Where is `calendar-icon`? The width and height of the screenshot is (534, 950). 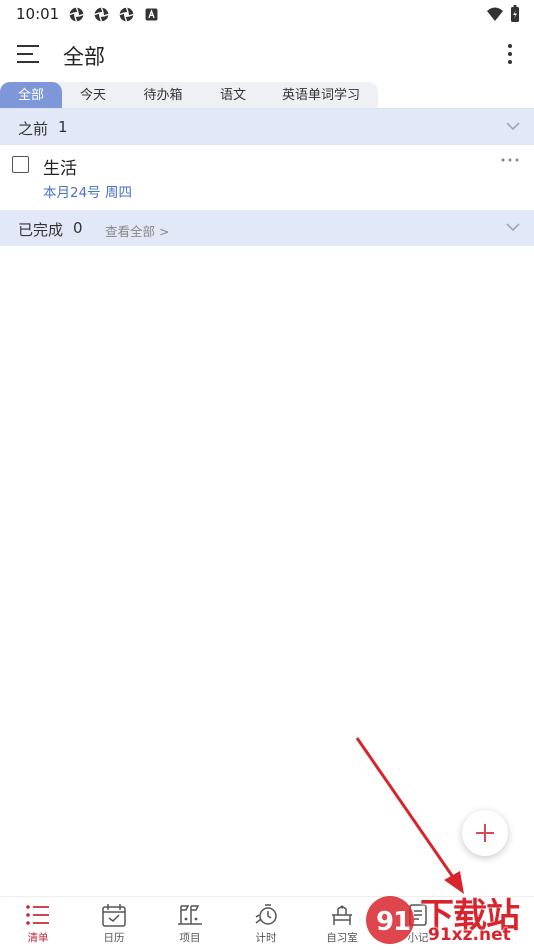 calendar-icon is located at coordinates (114, 915).